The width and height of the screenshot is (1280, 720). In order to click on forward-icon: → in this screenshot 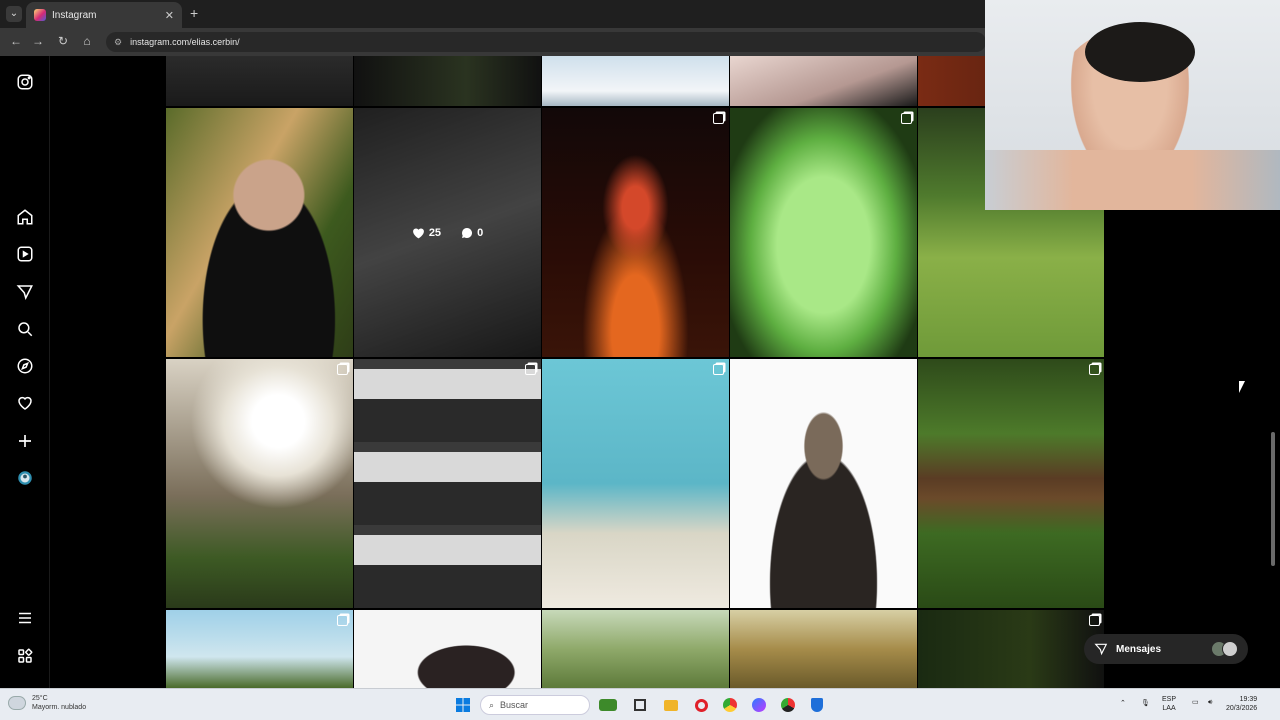, I will do `click(38, 41)`.